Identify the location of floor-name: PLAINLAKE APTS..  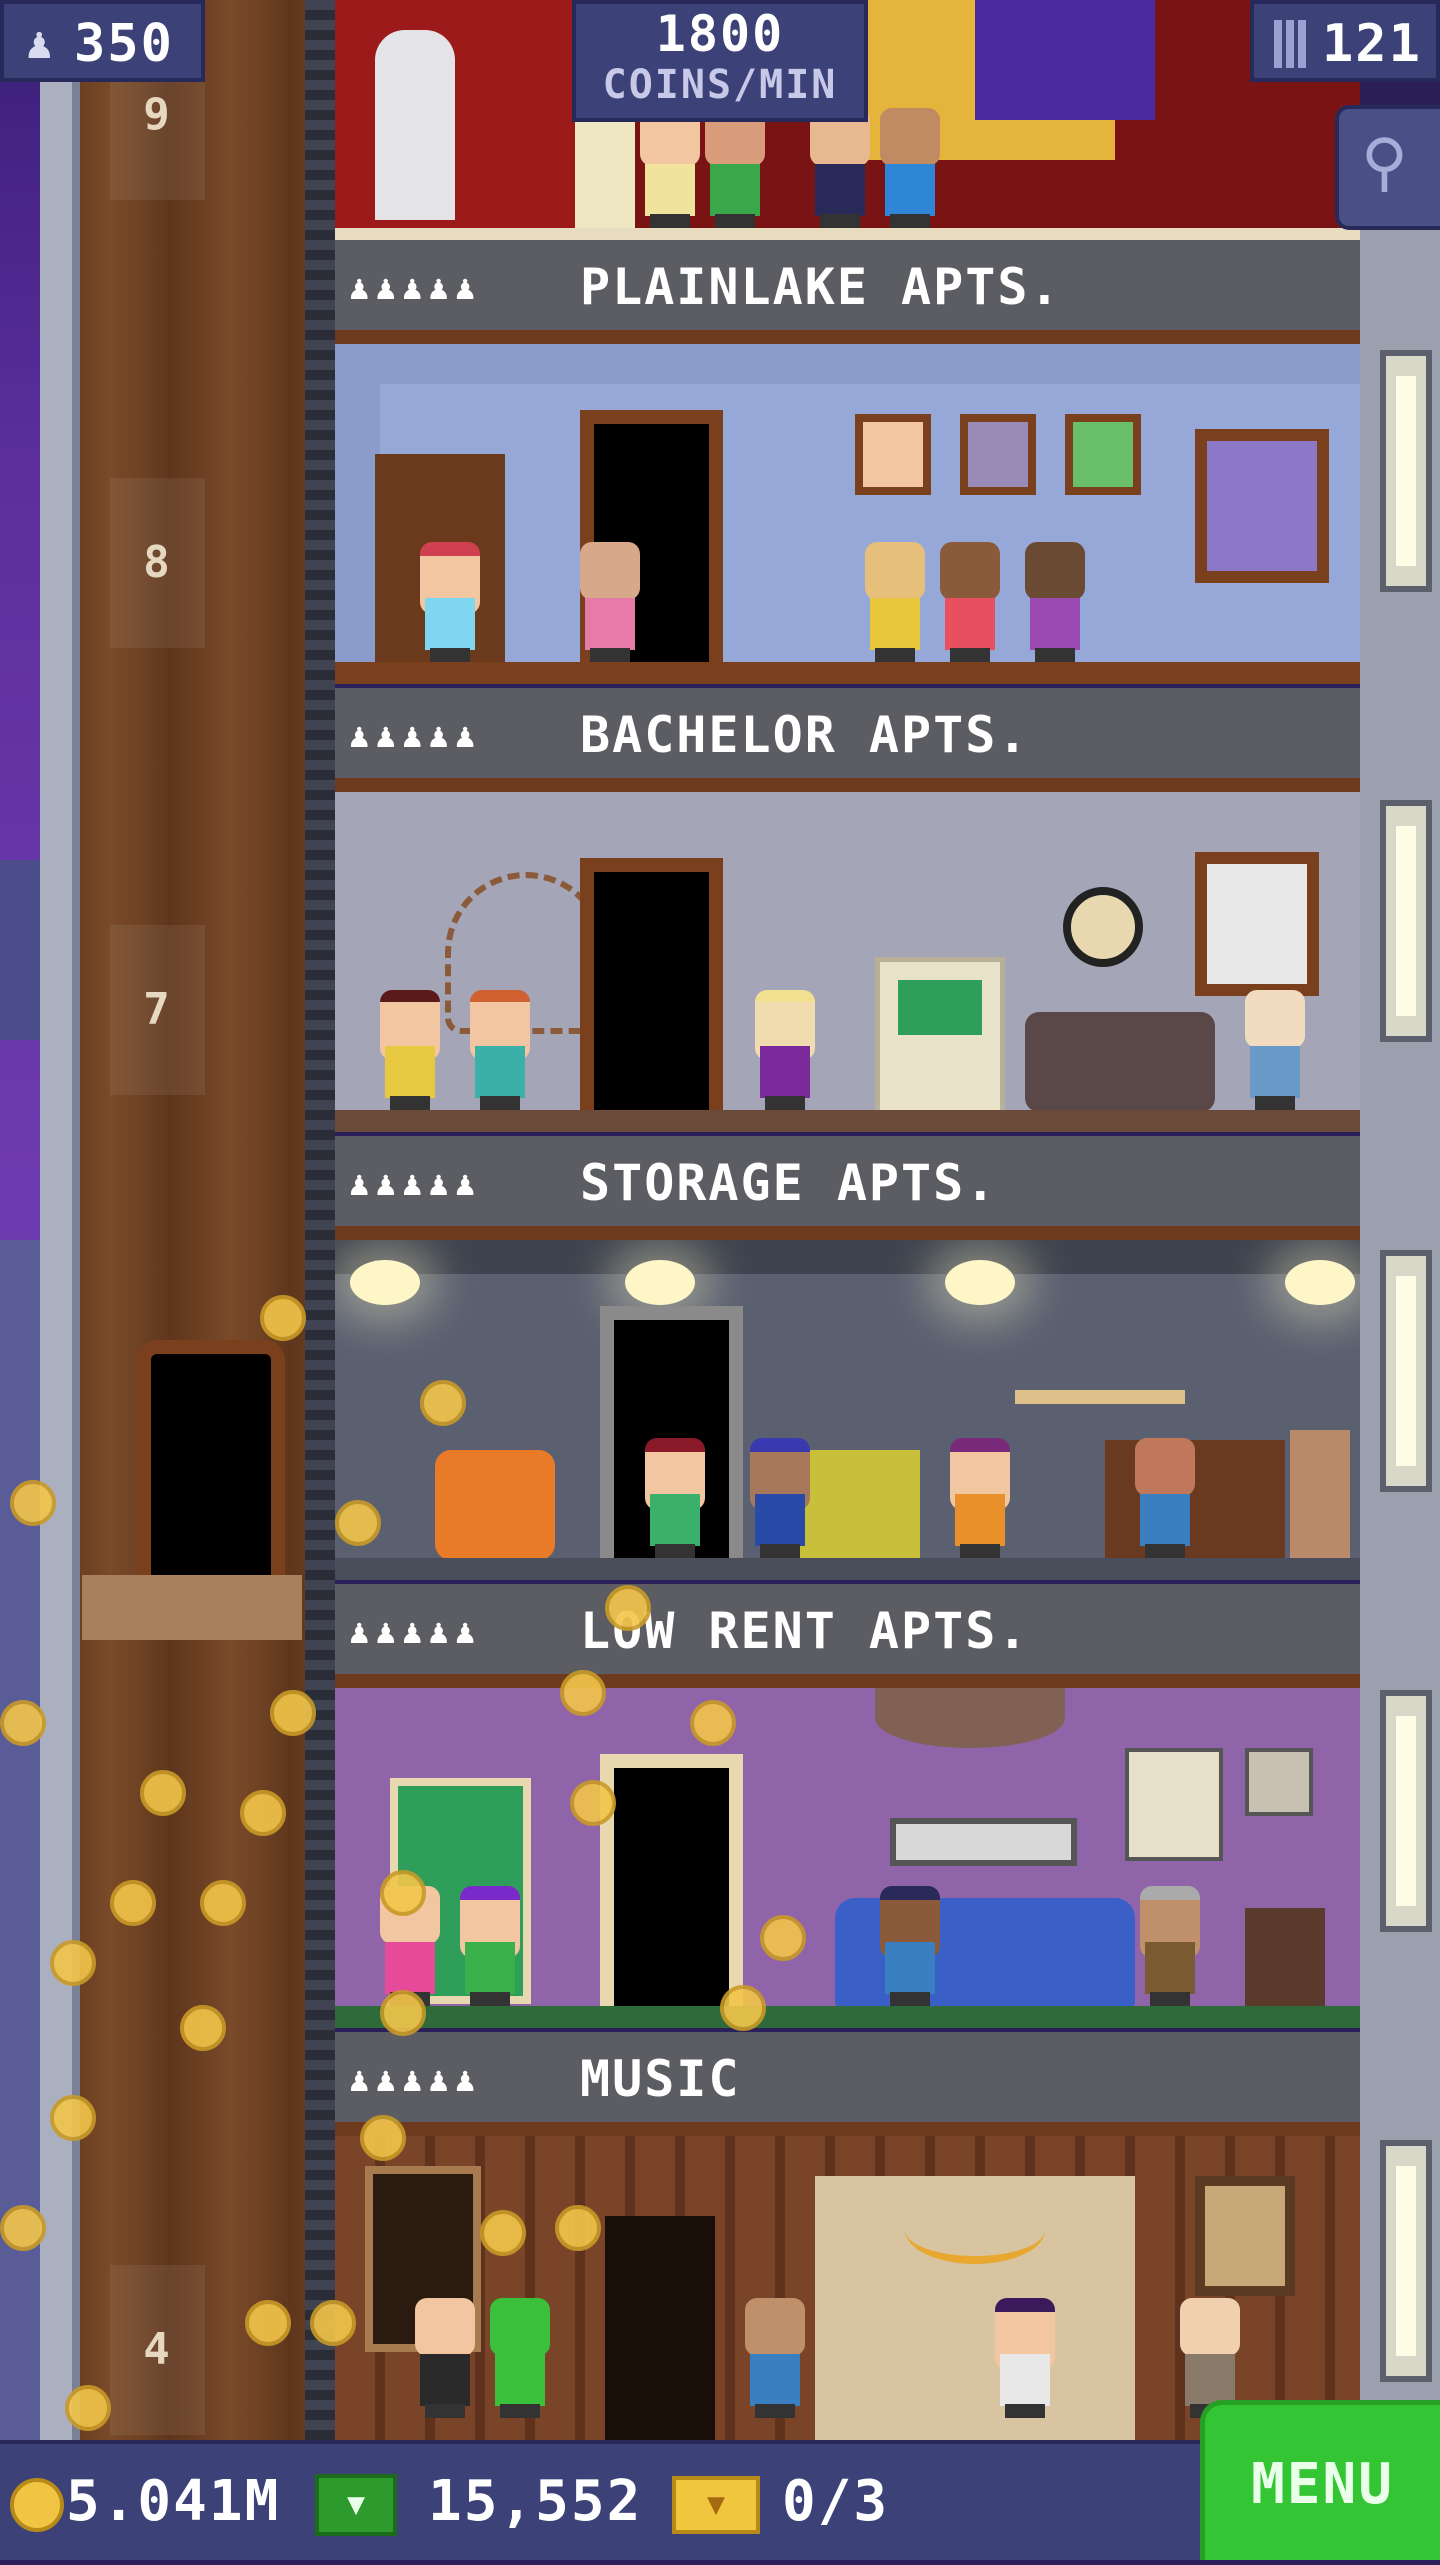
(821, 287).